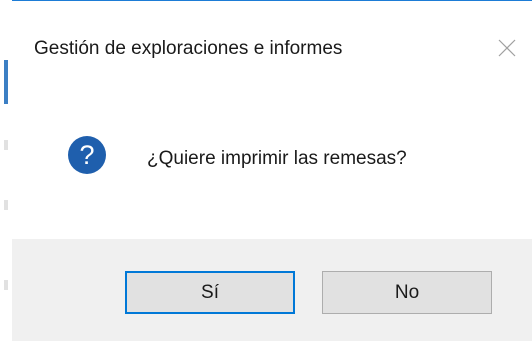 The height and width of the screenshot is (341, 532). I want to click on background-window-accent, so click(6, 82).